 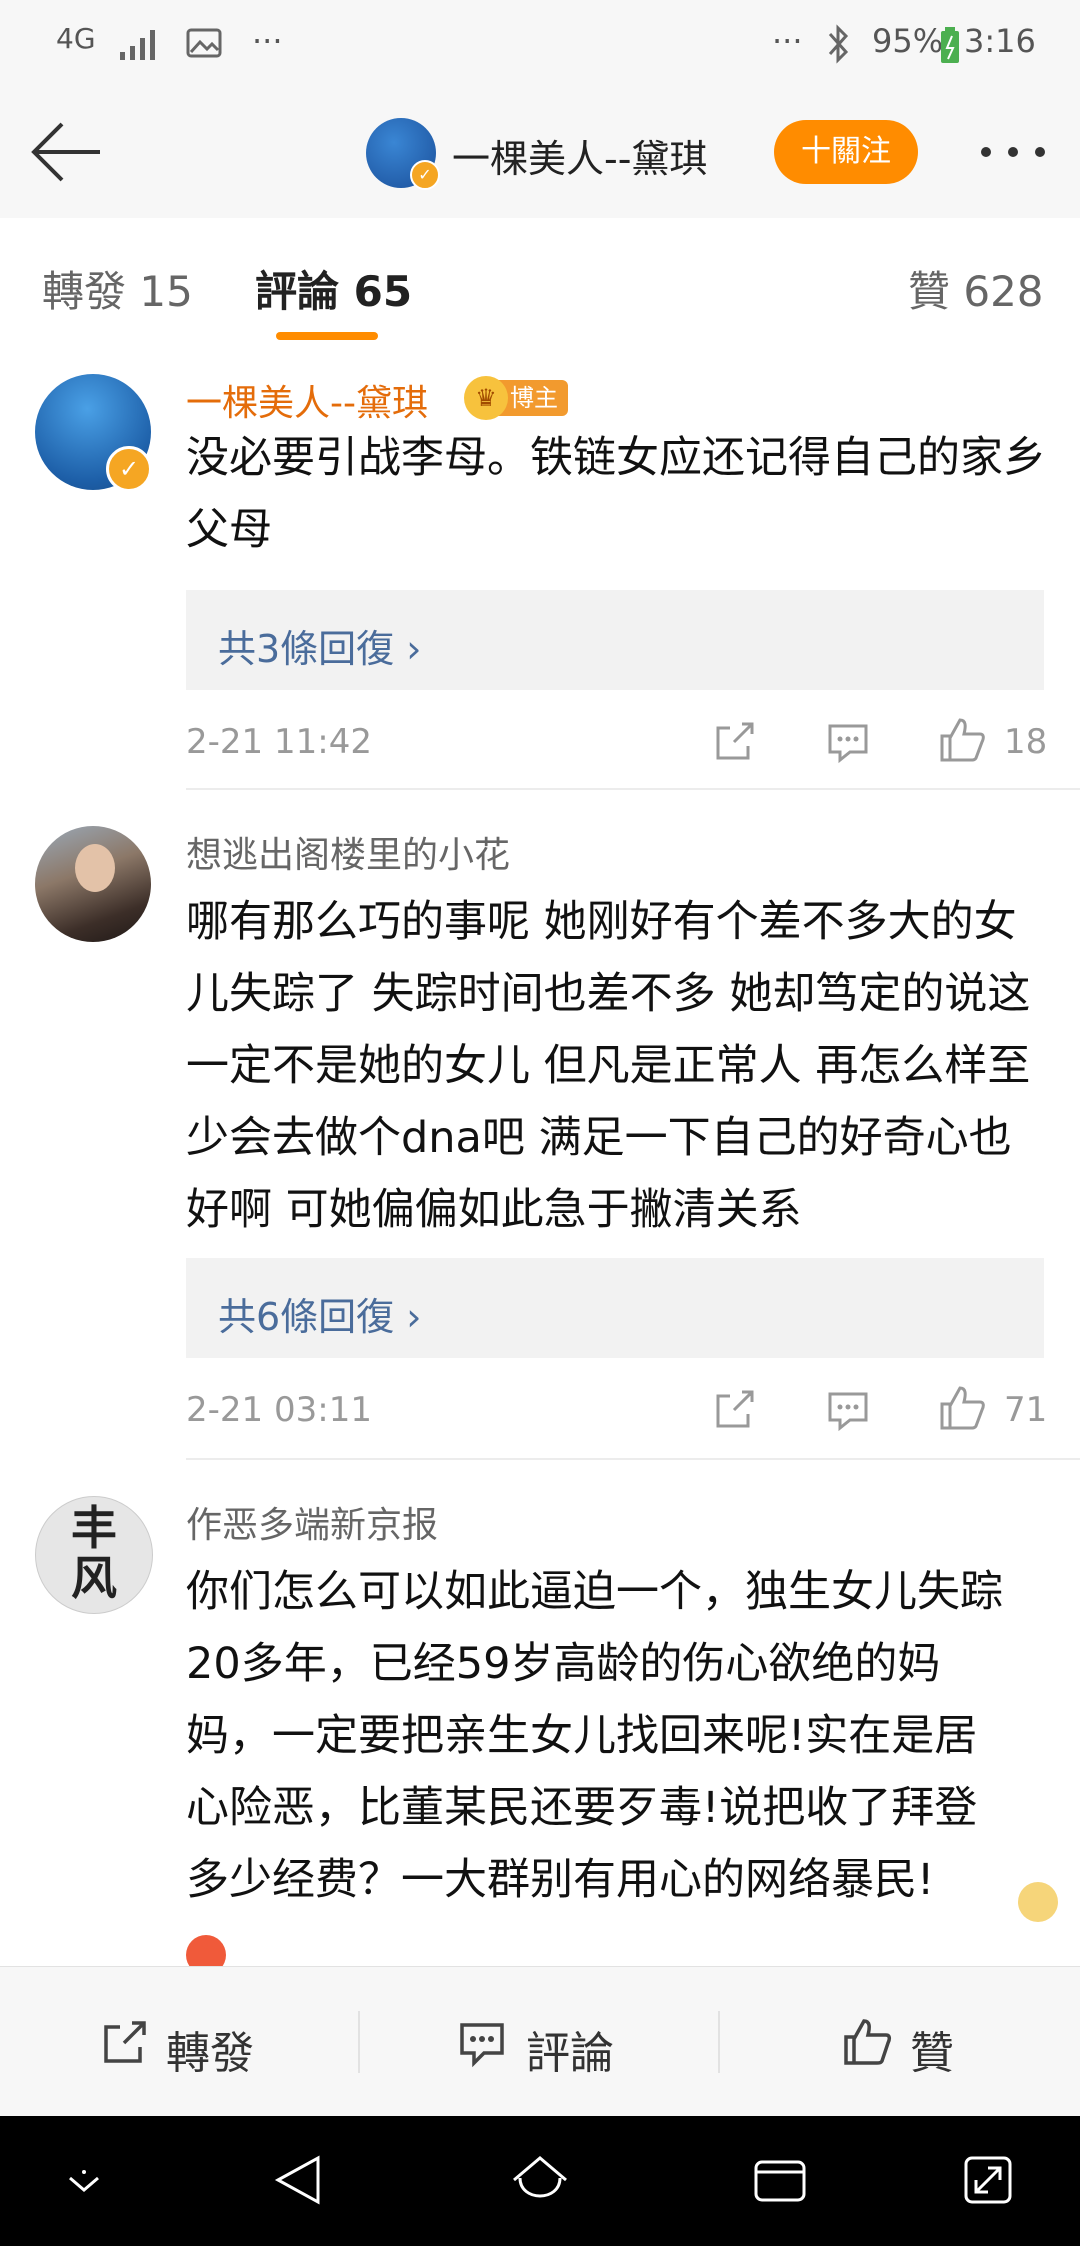 I want to click on commenter-name: 作恶多端新京报, so click(x=312, y=1522).